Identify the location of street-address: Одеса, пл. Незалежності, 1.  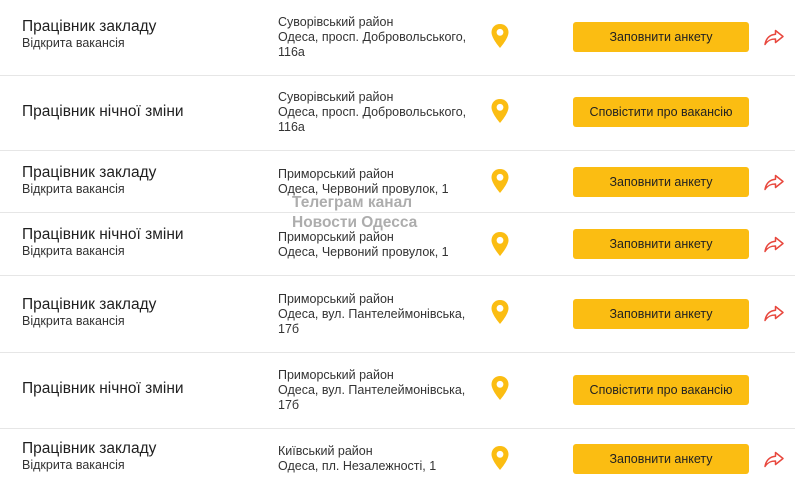
(357, 466).